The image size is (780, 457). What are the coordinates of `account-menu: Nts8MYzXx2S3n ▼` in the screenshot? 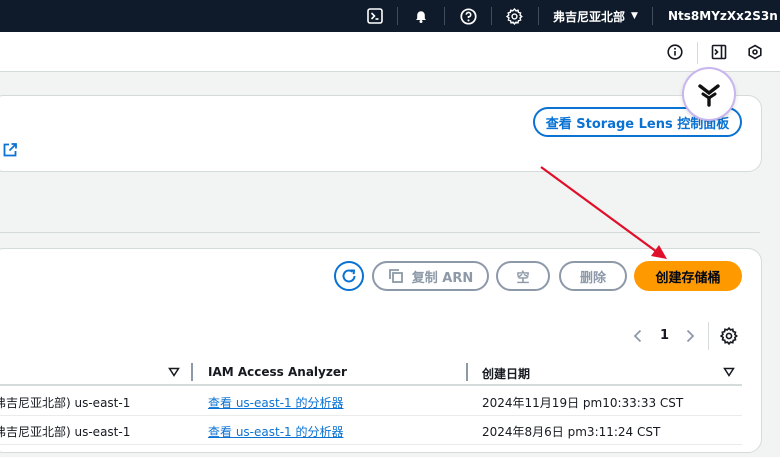 It's located at (724, 16).